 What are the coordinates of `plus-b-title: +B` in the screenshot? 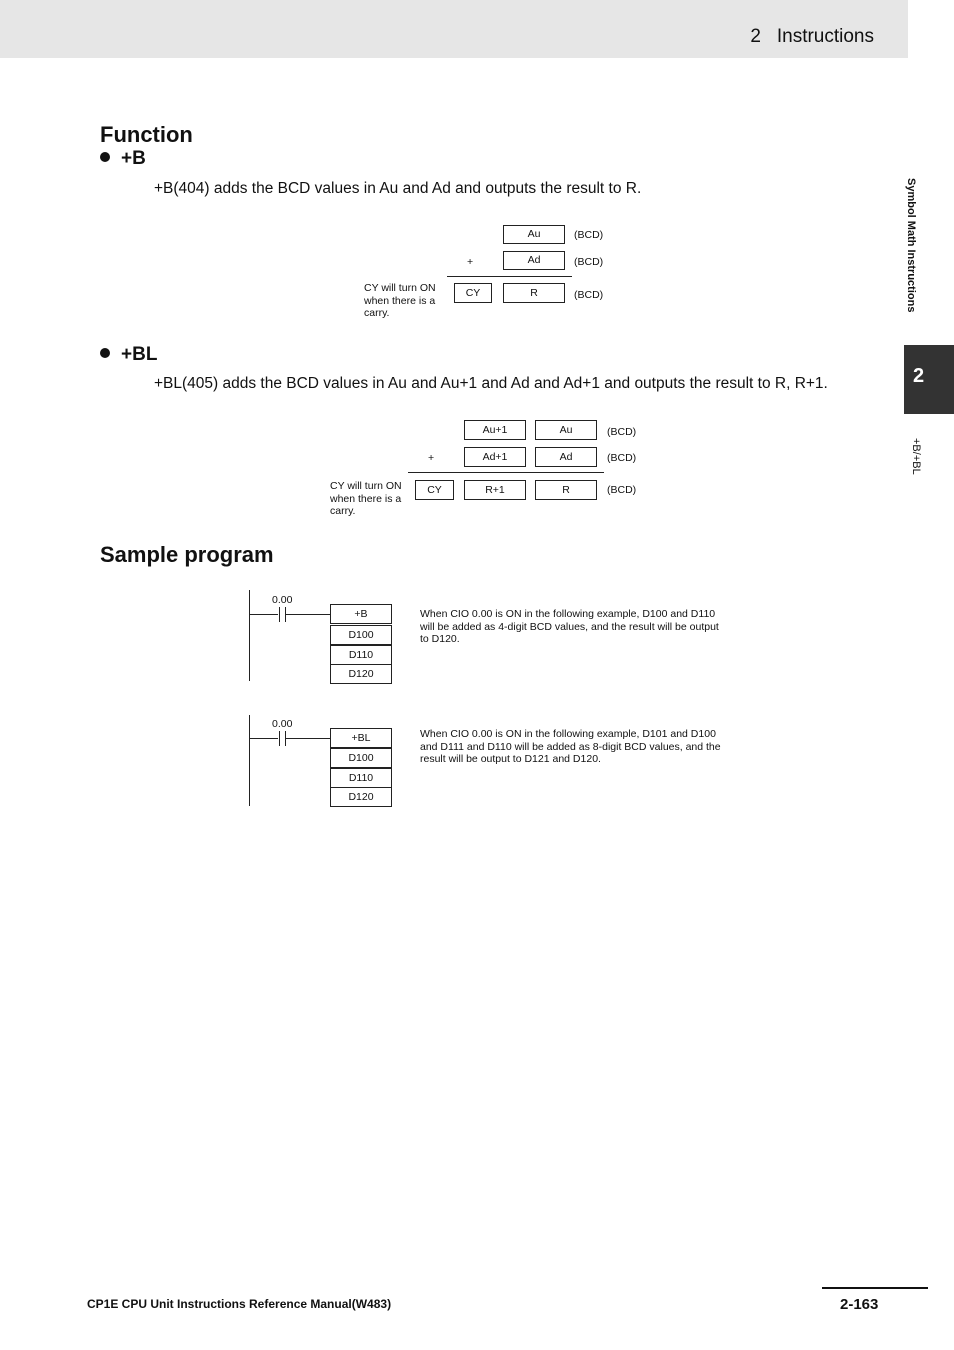 It's located at (133, 158).